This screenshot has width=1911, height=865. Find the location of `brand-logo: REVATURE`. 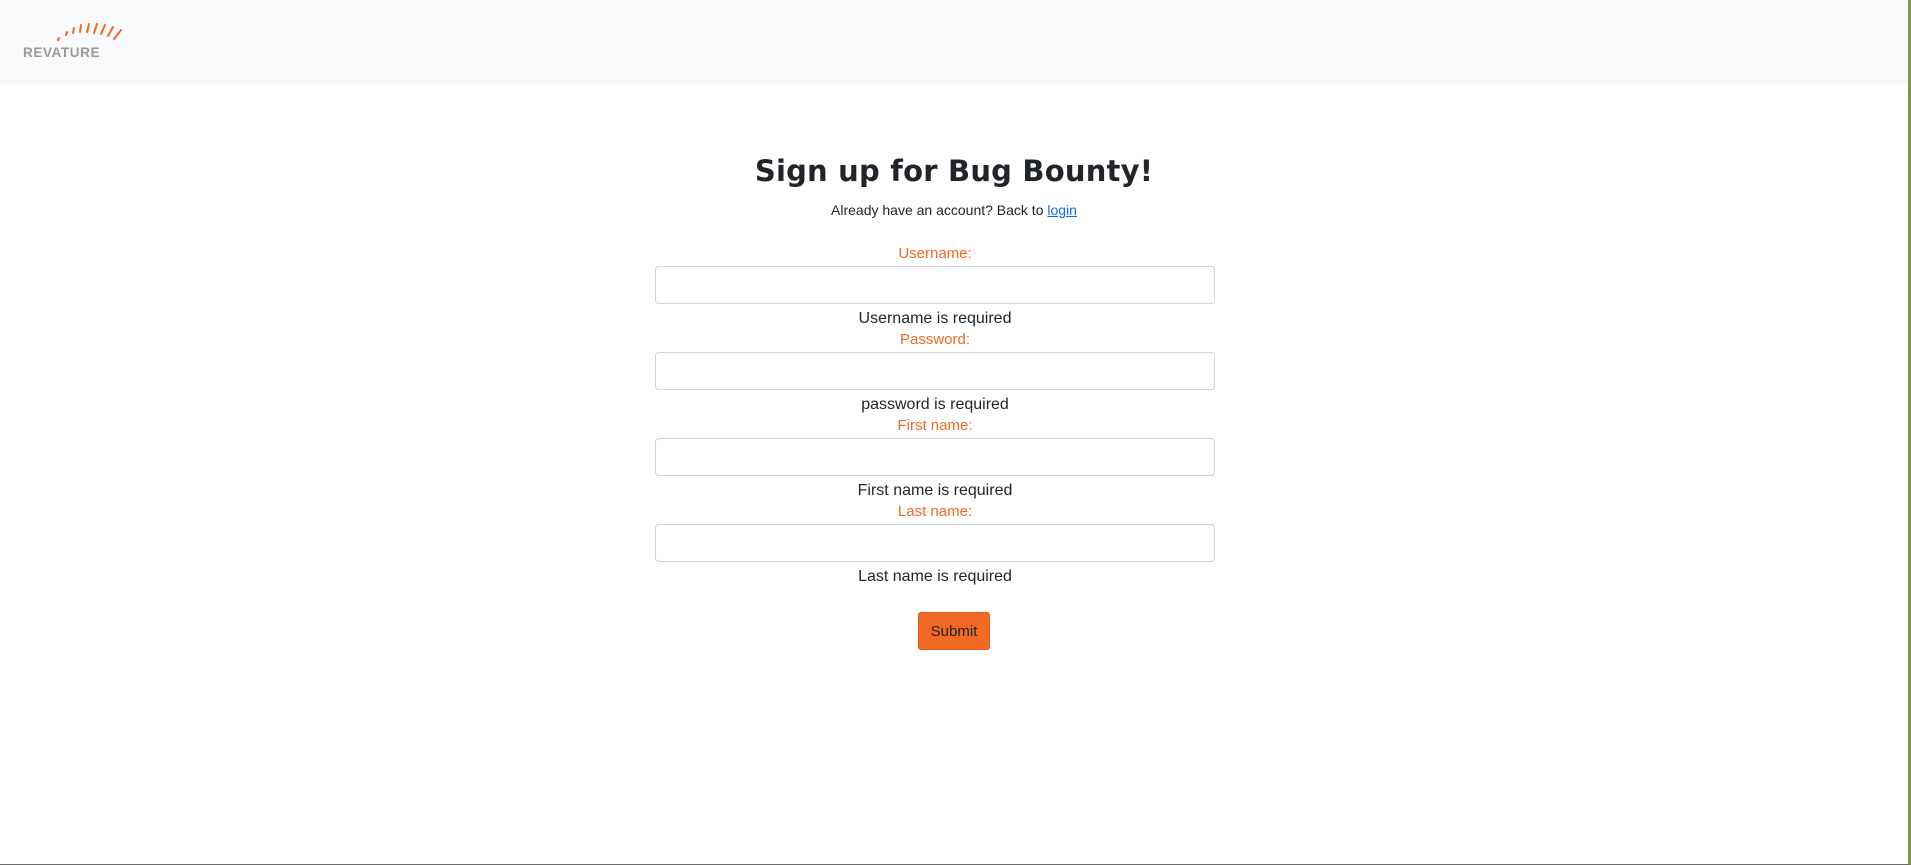

brand-logo: REVATURE is located at coordinates (77, 42).